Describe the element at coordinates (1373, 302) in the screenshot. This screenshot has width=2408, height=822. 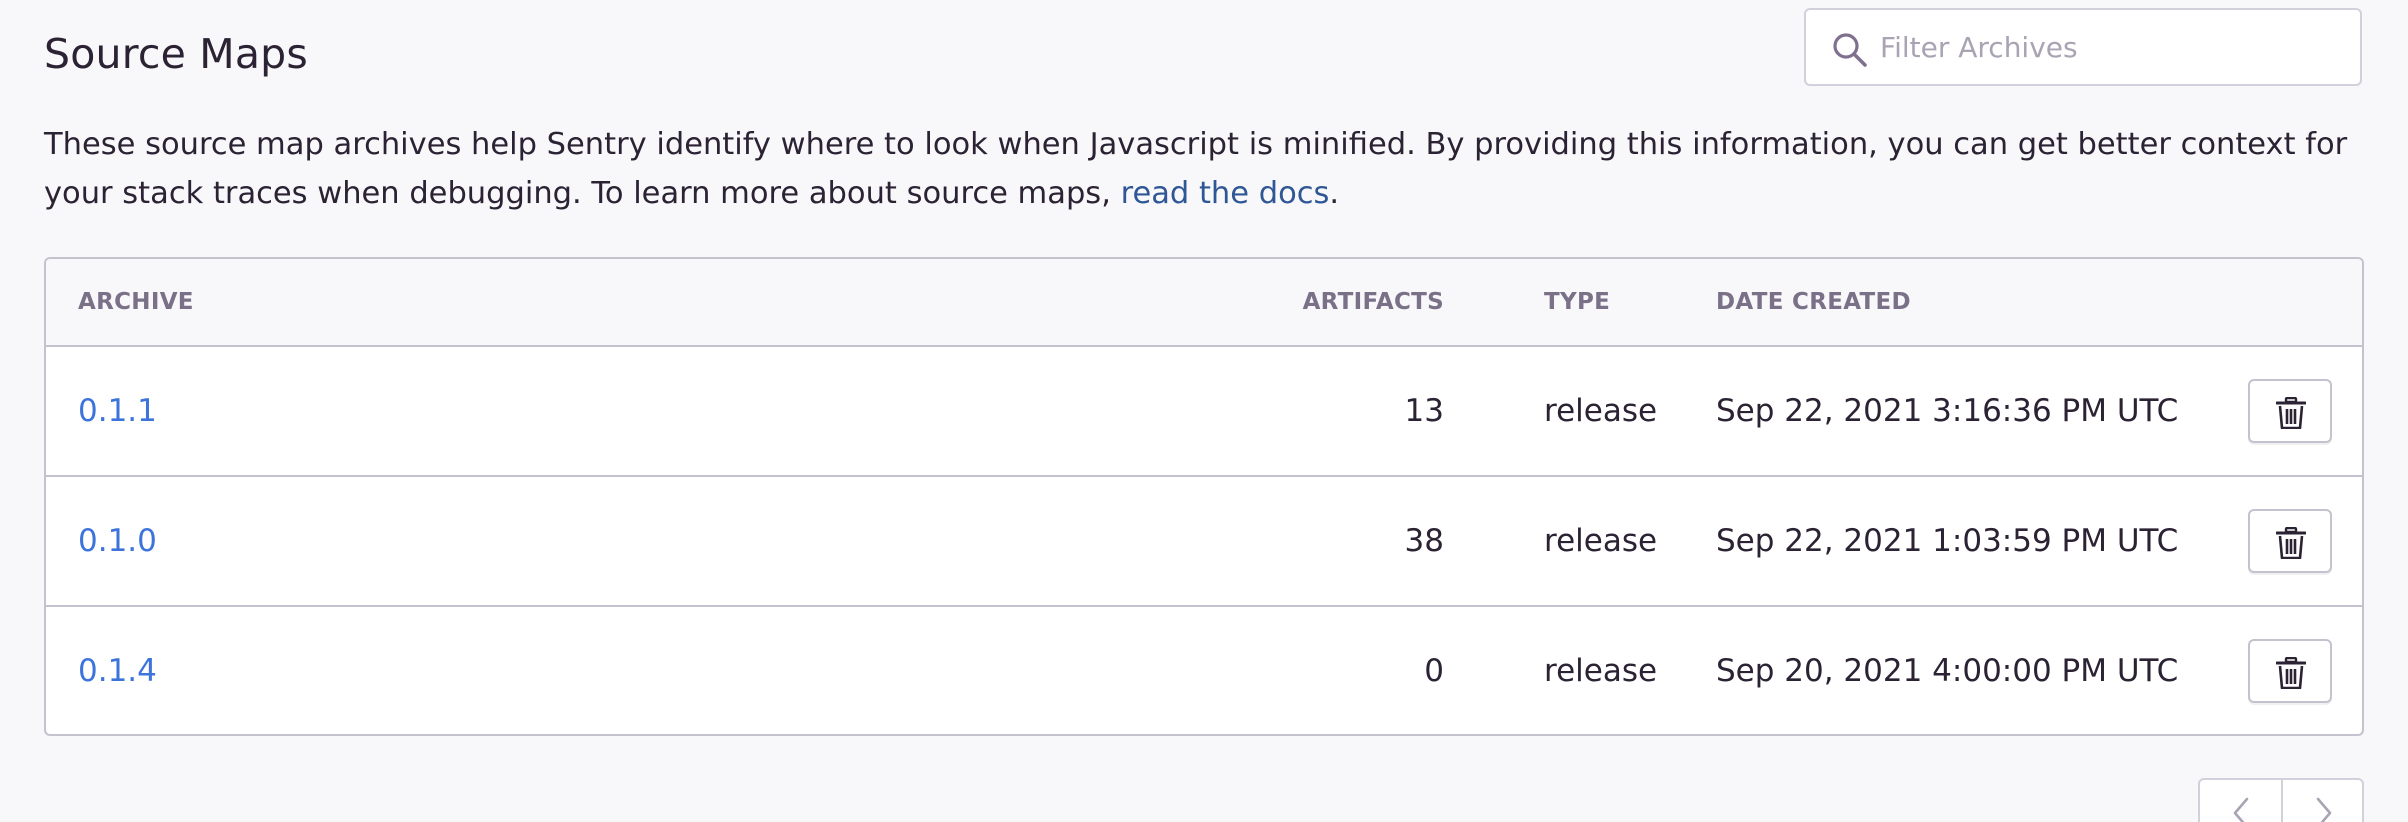
I see `column-header-artifacts: ARTIFACTS` at that location.